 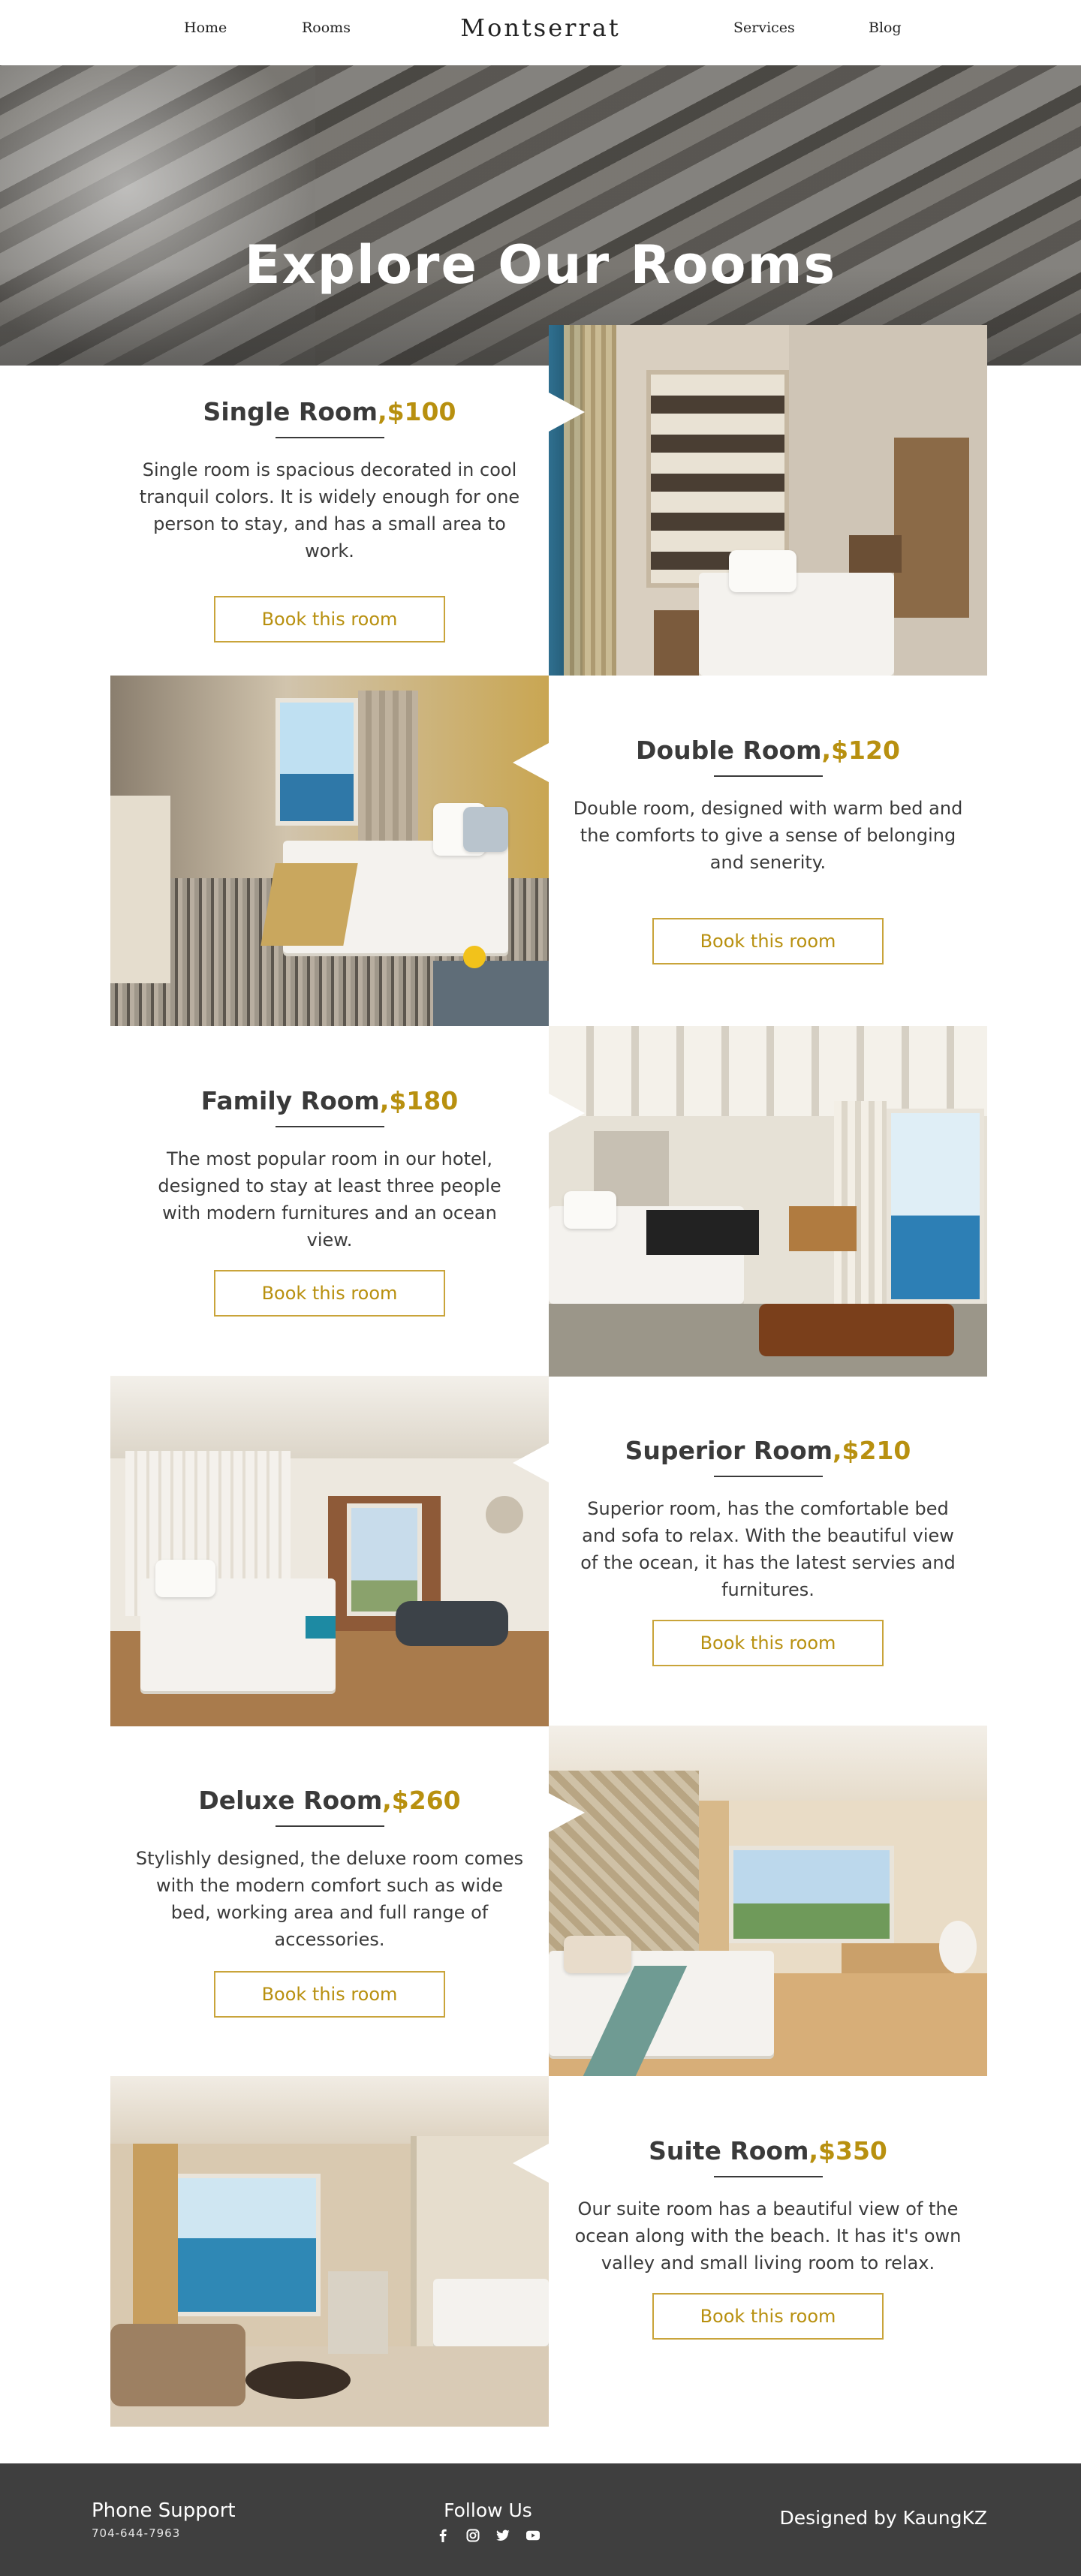 What do you see at coordinates (768, 500) in the screenshot?
I see `room-photo-single` at bounding box center [768, 500].